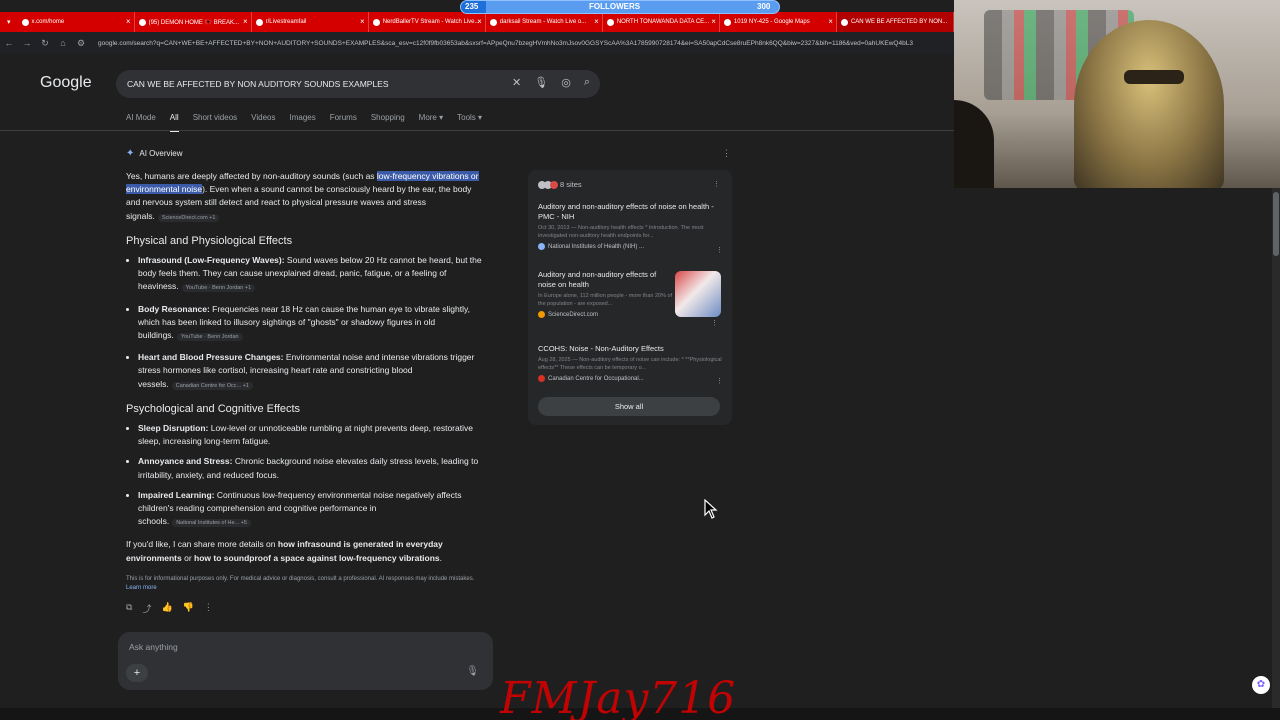 The image size is (1280, 720). What do you see at coordinates (212, 385) in the screenshot?
I see `source-chip: Canadian Centre for Occ... +1` at bounding box center [212, 385].